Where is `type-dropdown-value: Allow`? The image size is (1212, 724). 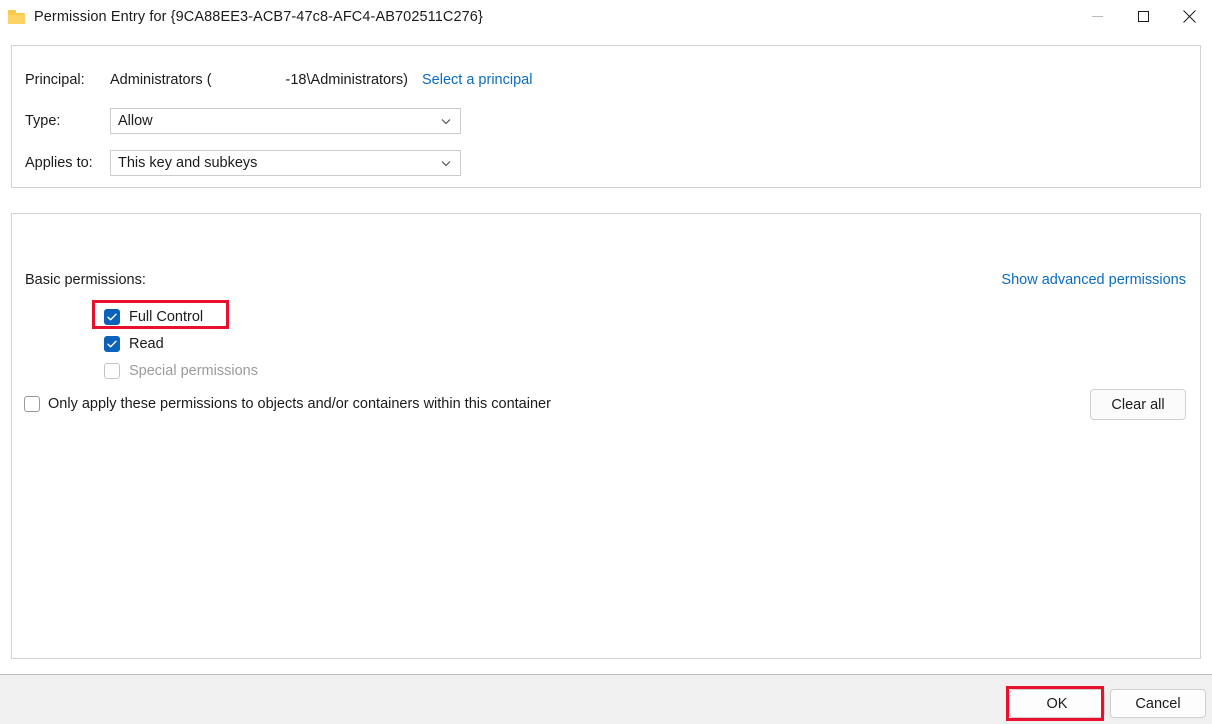
type-dropdown-value: Allow is located at coordinates (135, 121).